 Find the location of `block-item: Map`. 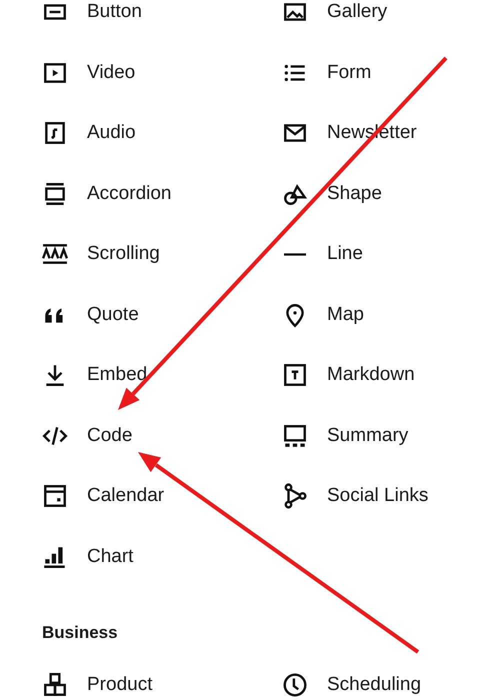

block-item: Map is located at coordinates (393, 314).